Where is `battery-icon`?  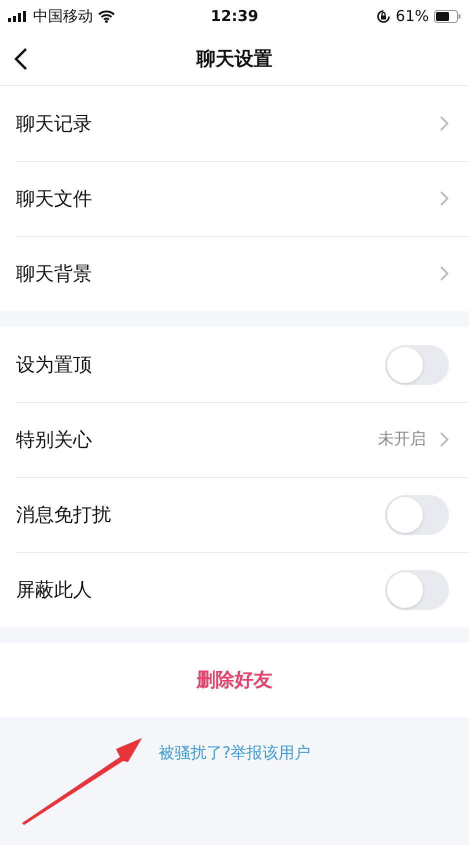 battery-icon is located at coordinates (447, 16).